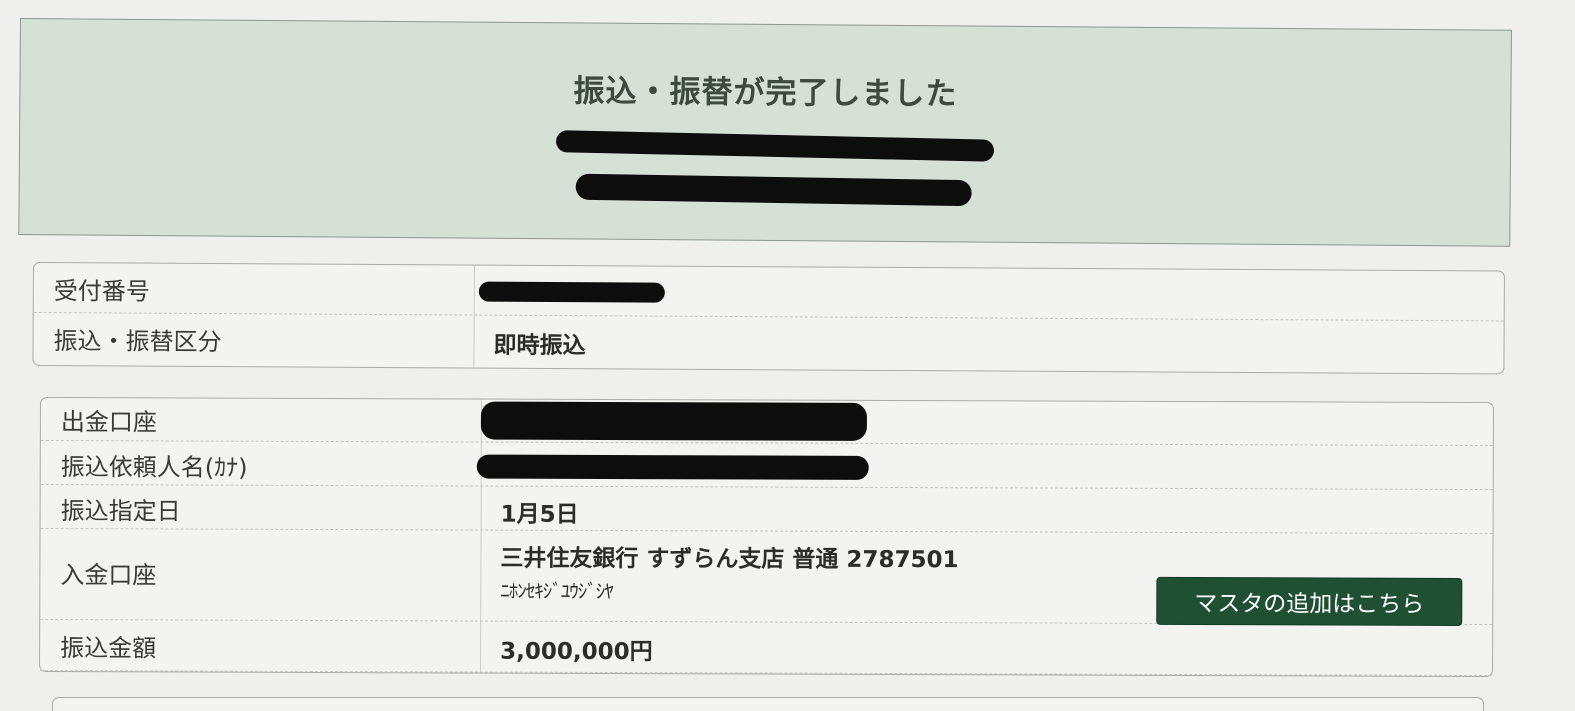 This screenshot has height=711, width=1575. What do you see at coordinates (539, 514) in the screenshot?
I see `transfer-date-value: 1月5日` at bounding box center [539, 514].